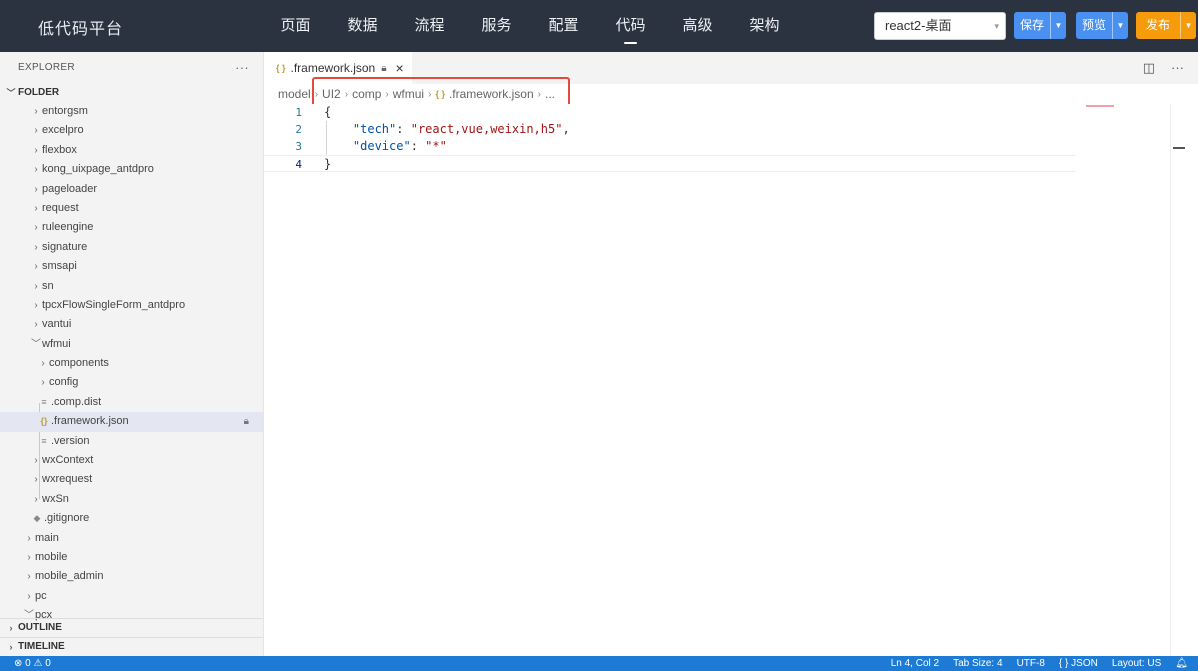 The width and height of the screenshot is (1198, 671). What do you see at coordinates (1120, 25) in the screenshot?
I see `preview-dropdown-icon: ▼` at bounding box center [1120, 25].